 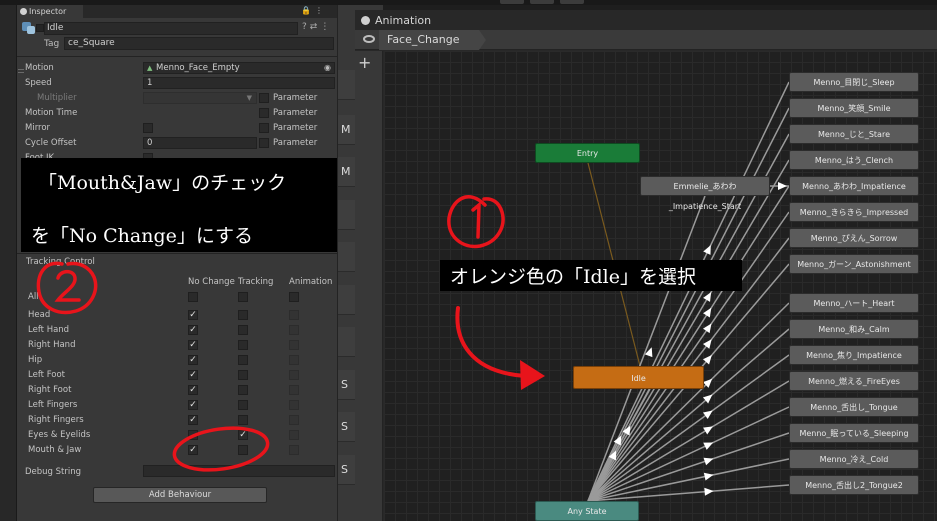 What do you see at coordinates (150, 68) in the screenshot?
I see `animation-clip-icon: ▲` at bounding box center [150, 68].